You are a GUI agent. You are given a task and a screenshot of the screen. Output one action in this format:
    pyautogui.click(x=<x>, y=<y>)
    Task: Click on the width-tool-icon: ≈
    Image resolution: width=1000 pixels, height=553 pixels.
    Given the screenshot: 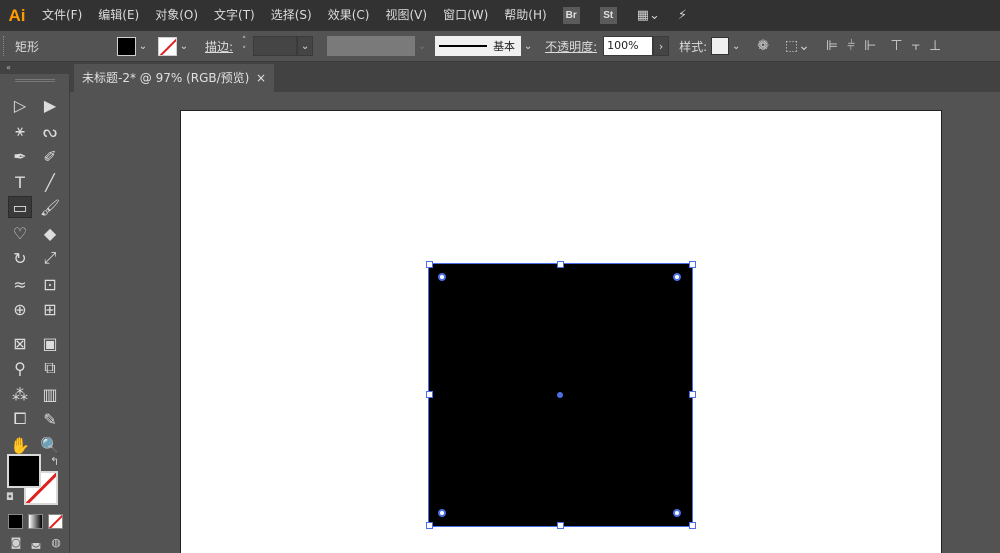 What is the action you would take?
    pyautogui.click(x=20, y=284)
    